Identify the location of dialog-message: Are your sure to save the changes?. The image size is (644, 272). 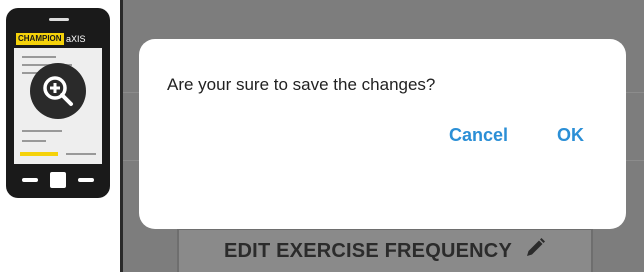
(301, 84).